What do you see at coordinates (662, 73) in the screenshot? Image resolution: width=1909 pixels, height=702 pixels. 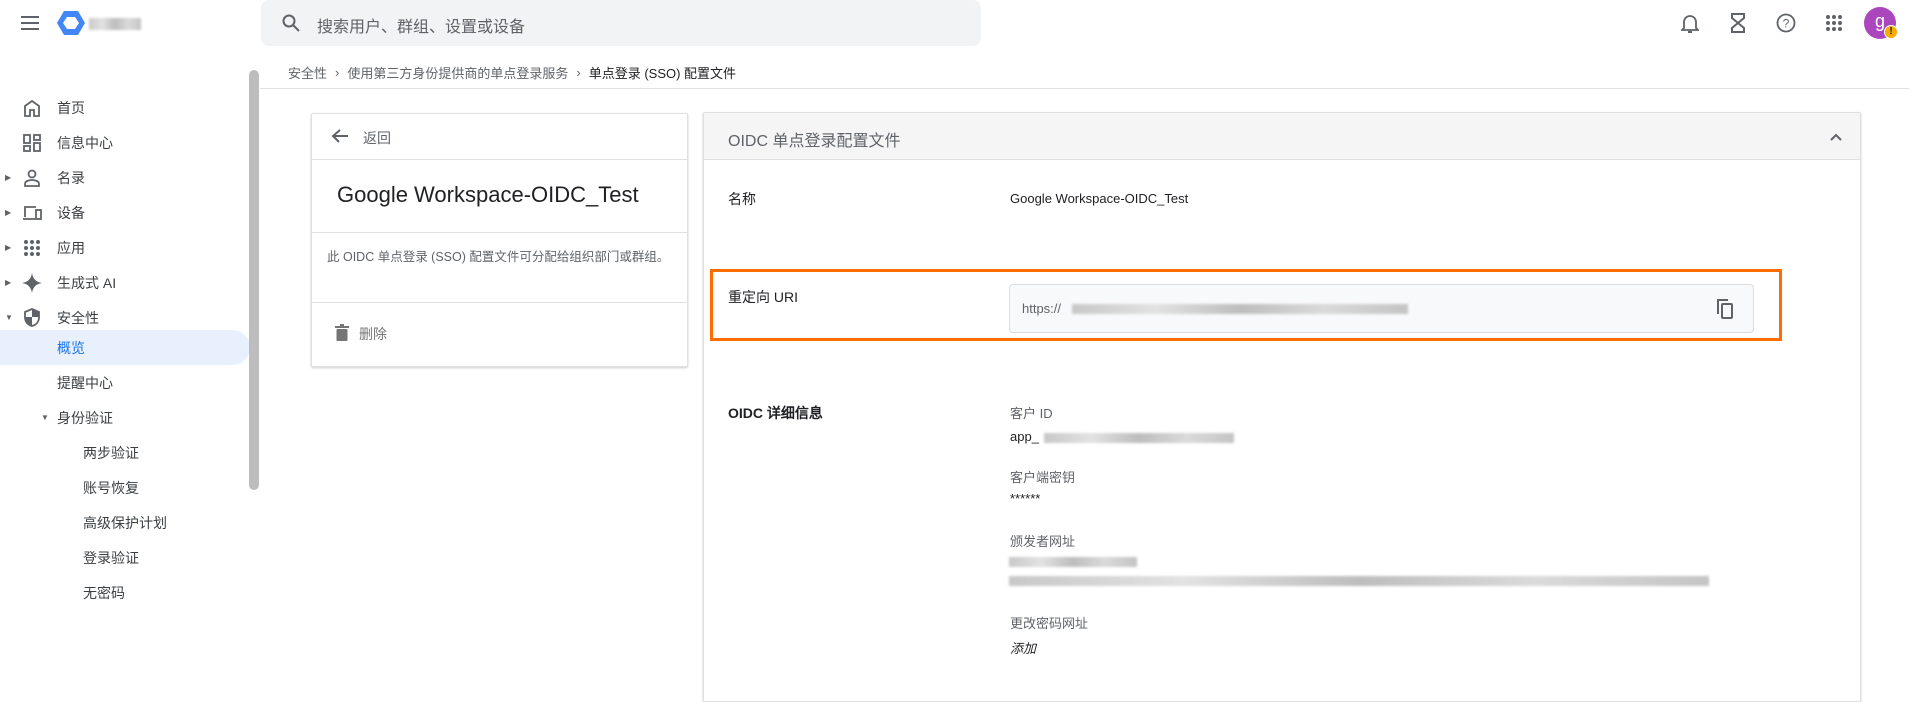 I see `breadcrumb-current: 单点登录 (SSO) 配置文件` at bounding box center [662, 73].